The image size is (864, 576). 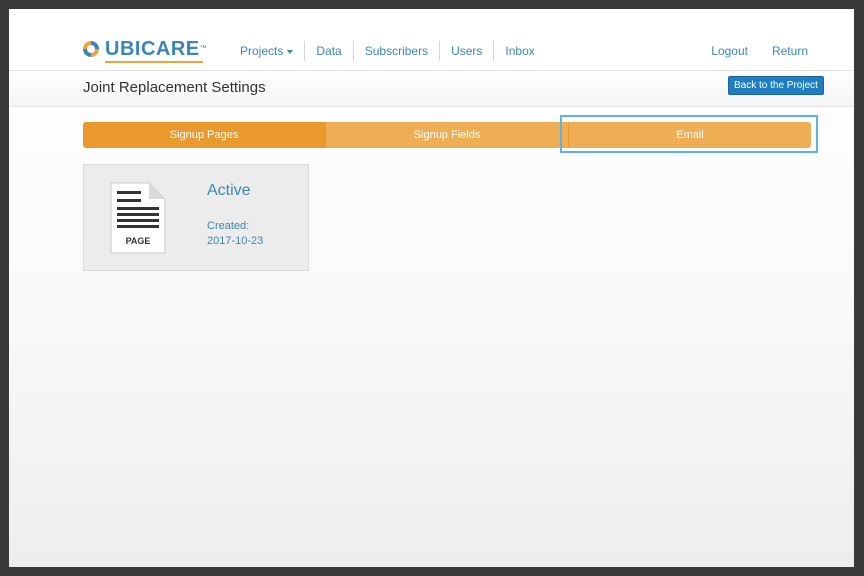 I want to click on brand-name: UBICARE™, so click(x=156, y=50).